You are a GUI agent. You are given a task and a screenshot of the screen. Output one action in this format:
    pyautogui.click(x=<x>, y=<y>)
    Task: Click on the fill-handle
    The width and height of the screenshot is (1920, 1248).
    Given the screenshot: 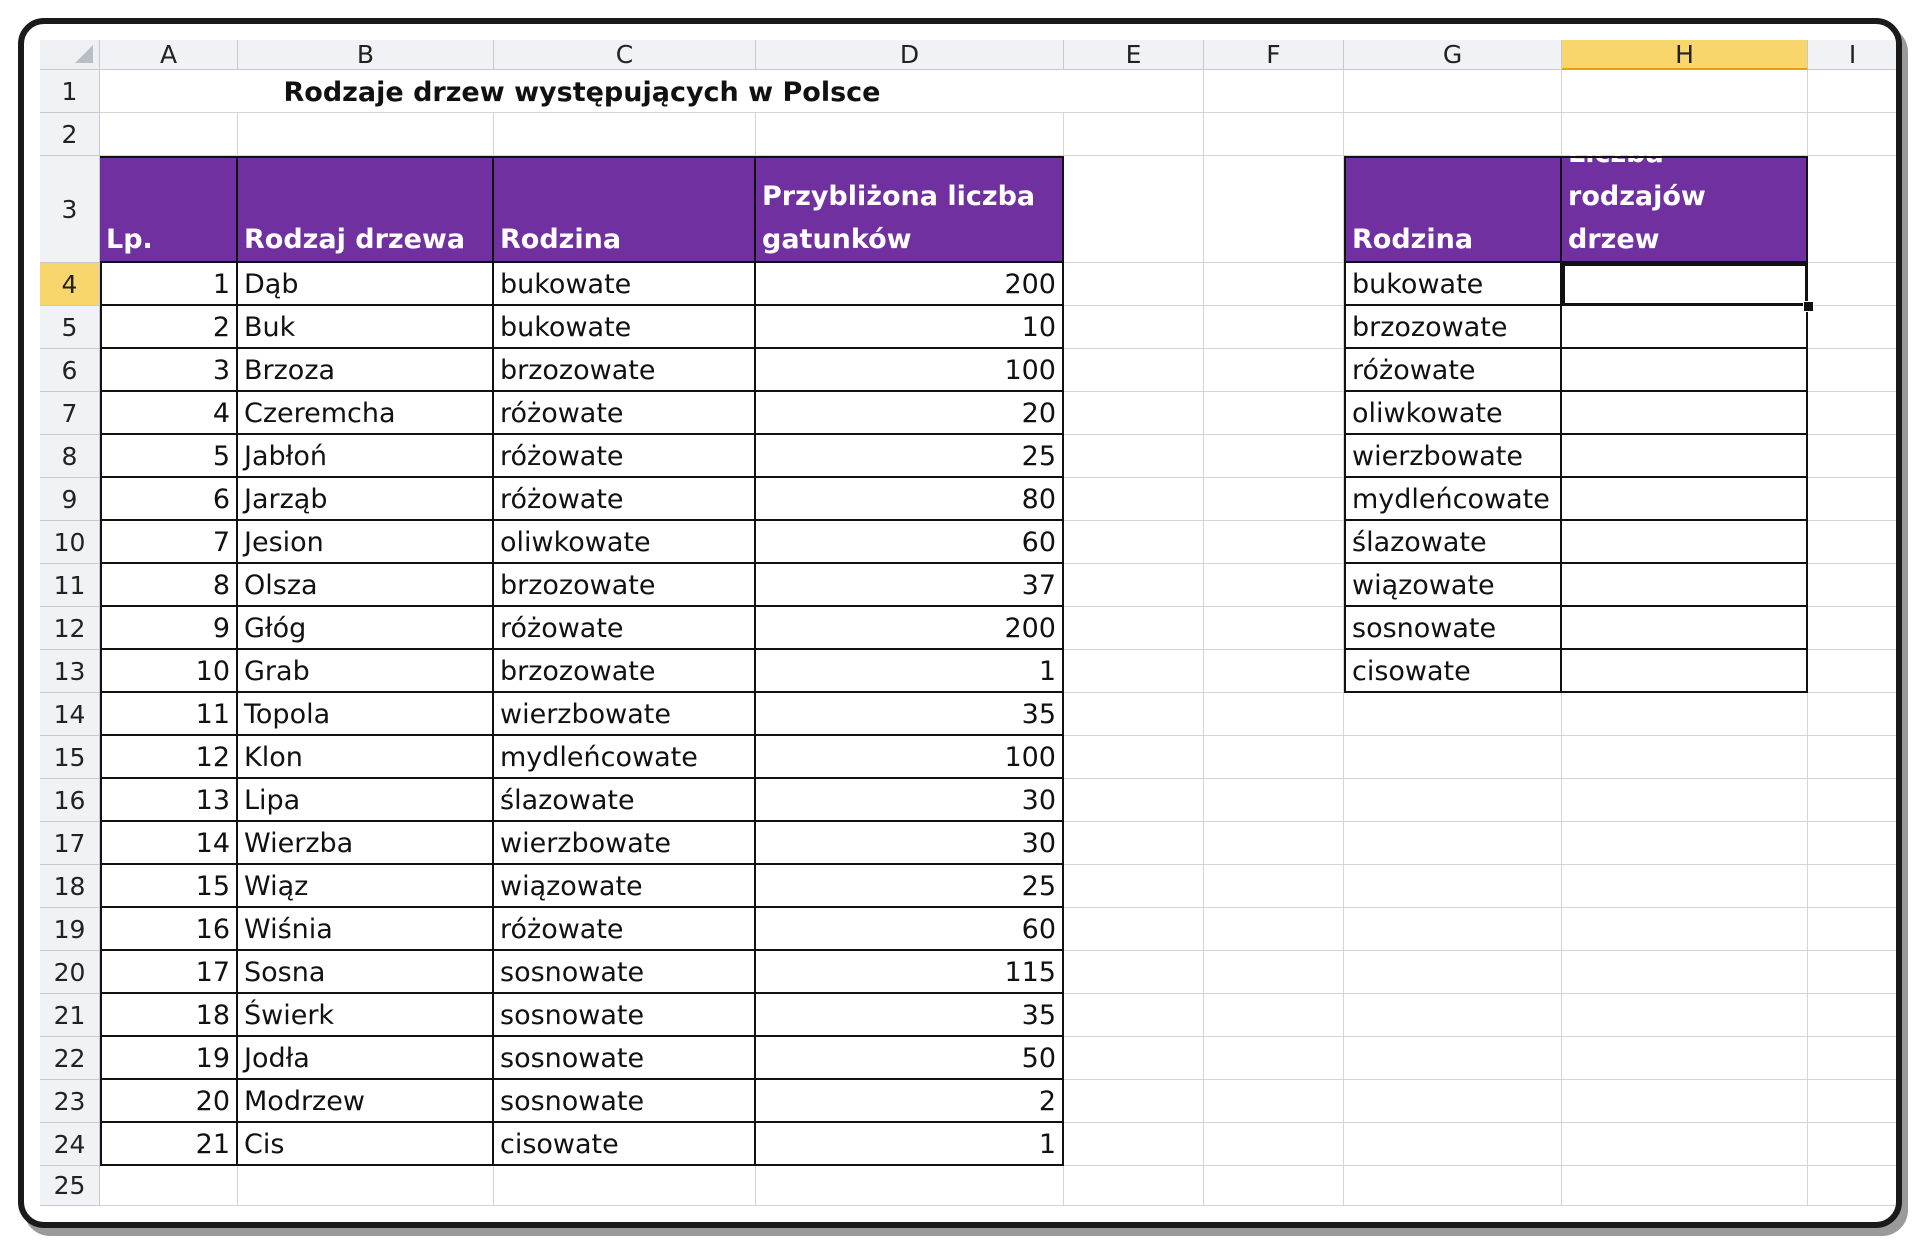 What is the action you would take?
    pyautogui.click(x=1808, y=306)
    